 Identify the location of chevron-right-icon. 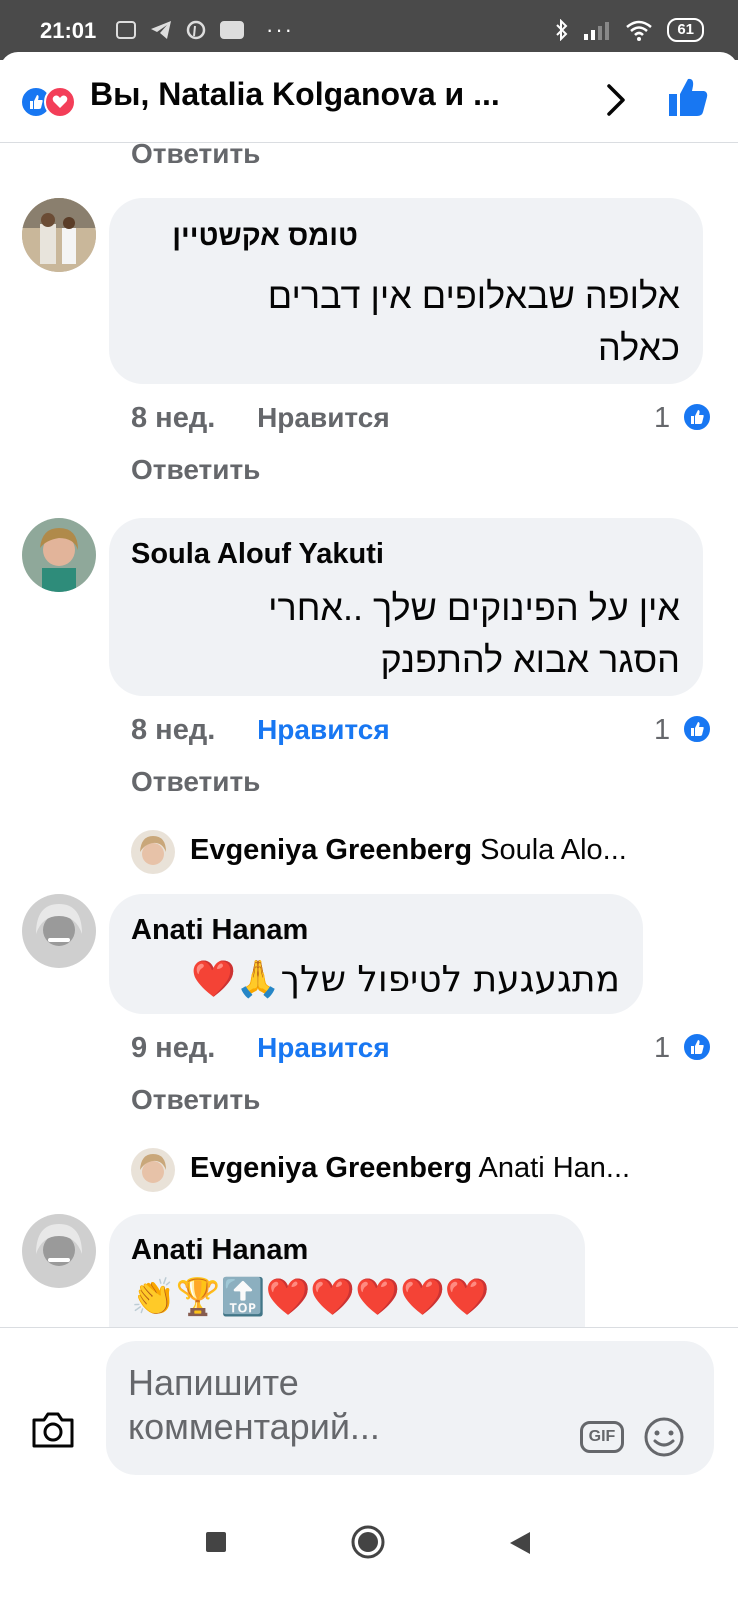
(617, 100).